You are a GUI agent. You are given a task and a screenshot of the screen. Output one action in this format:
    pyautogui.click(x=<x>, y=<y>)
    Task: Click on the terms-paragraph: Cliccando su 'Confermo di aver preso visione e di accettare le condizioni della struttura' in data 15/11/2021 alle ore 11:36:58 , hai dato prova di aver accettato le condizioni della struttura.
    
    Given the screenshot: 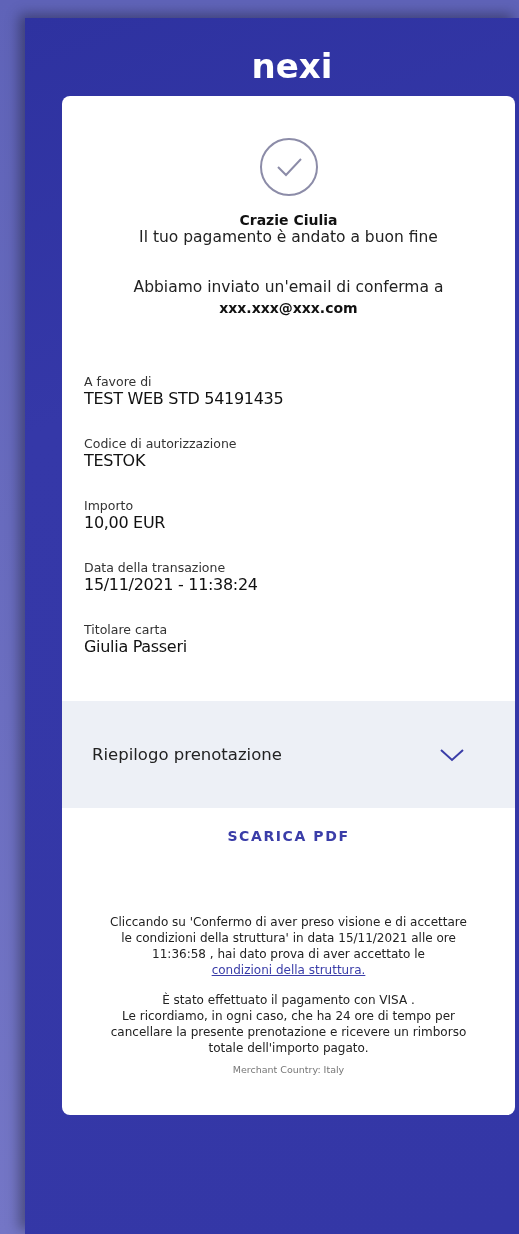 What is the action you would take?
    pyautogui.click(x=288, y=946)
    